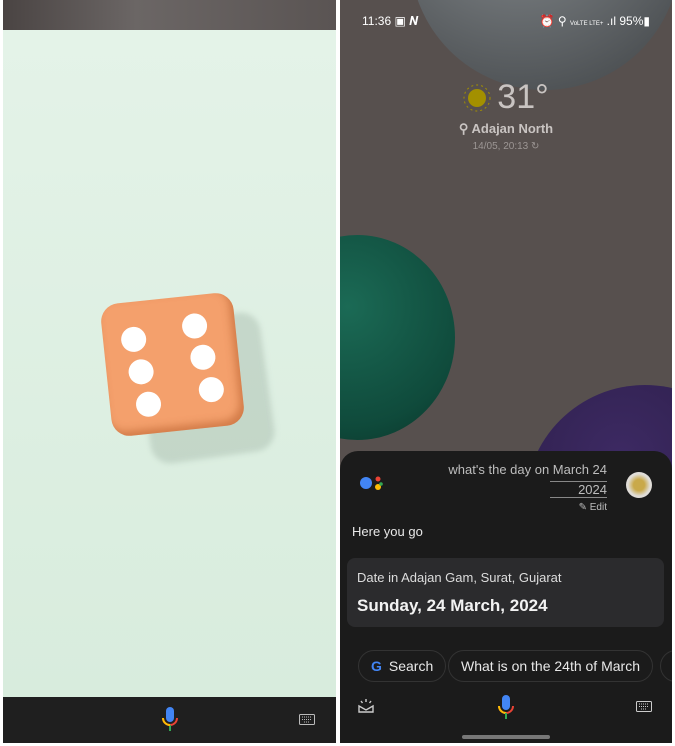 The height and width of the screenshot is (746, 675). Describe the element at coordinates (527, 488) in the screenshot. I see `user-query: what's the day on March 24 2024 ✎ Edit` at that location.